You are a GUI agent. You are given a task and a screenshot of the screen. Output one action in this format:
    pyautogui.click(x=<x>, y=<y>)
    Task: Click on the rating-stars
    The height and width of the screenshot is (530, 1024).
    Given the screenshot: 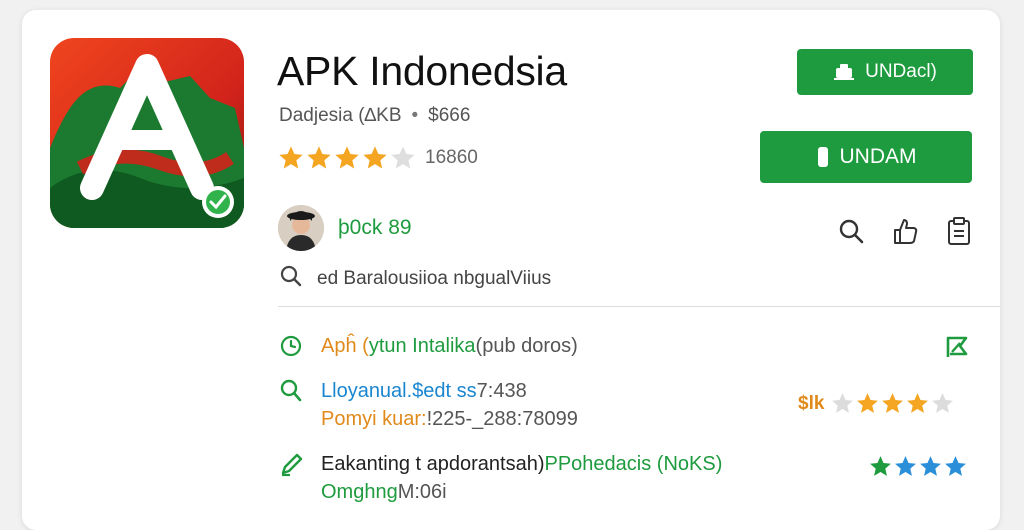 What is the action you would take?
    pyautogui.click(x=347, y=158)
    